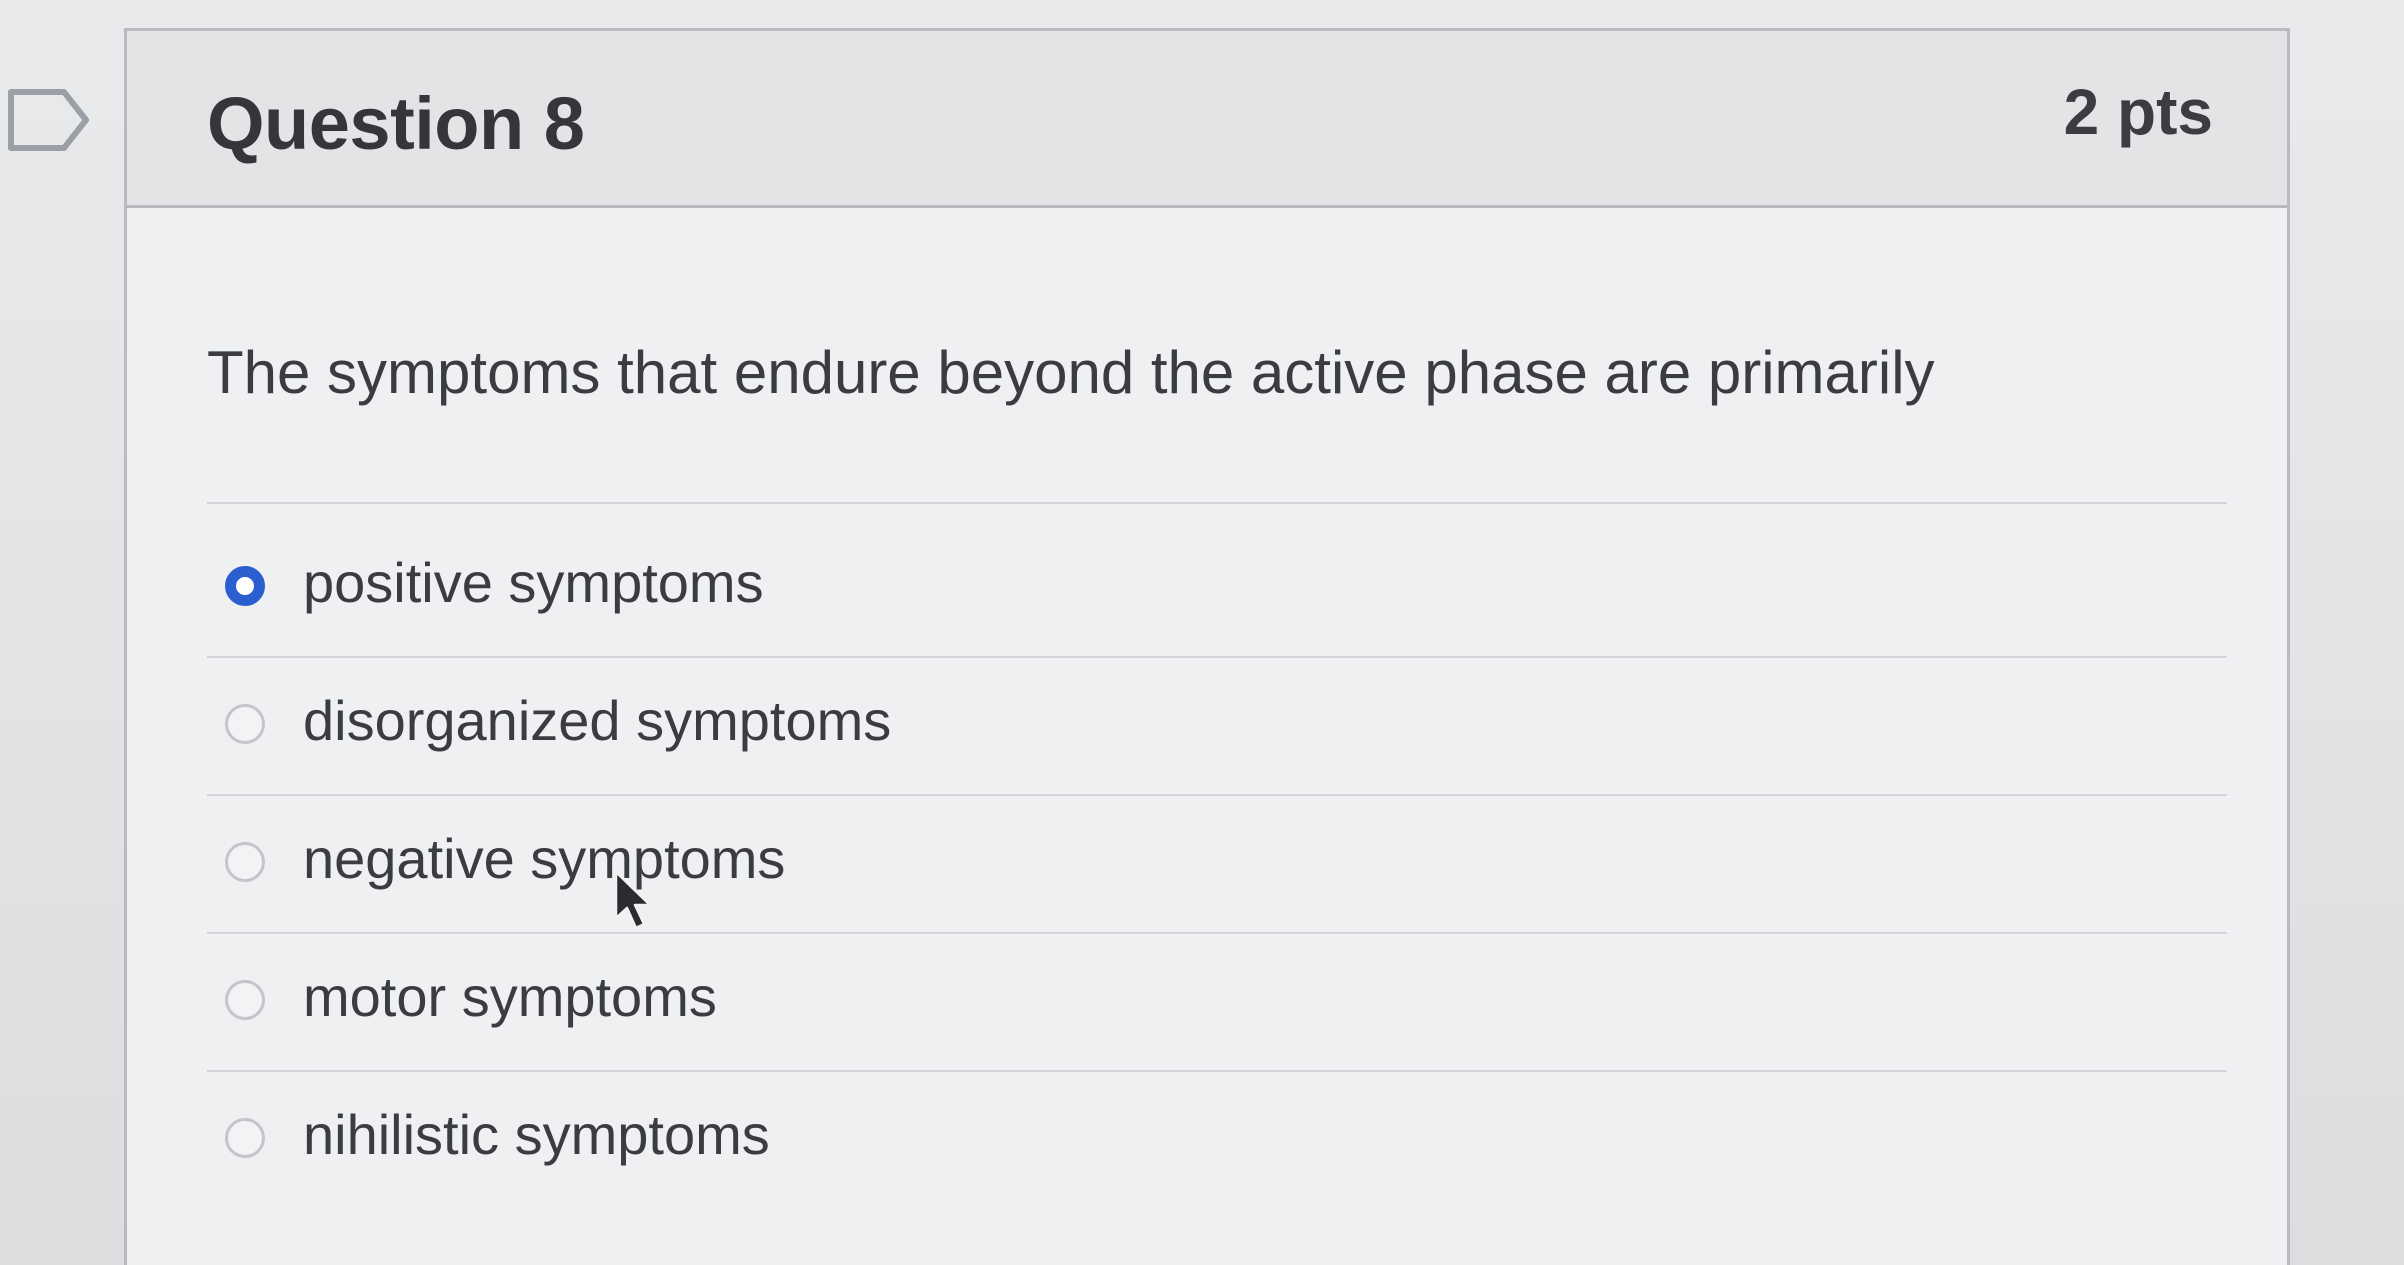 Image resolution: width=2404 pixels, height=1265 pixels. What do you see at coordinates (597, 720) in the screenshot?
I see `answer-label: disorganized symptoms` at bounding box center [597, 720].